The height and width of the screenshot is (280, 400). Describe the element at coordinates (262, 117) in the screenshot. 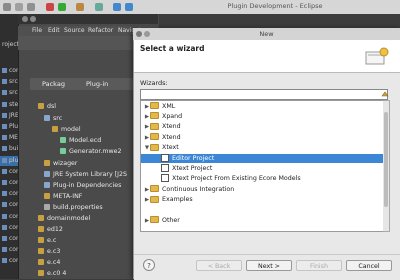

I see `wizard-category: ▶ Xpand` at that location.